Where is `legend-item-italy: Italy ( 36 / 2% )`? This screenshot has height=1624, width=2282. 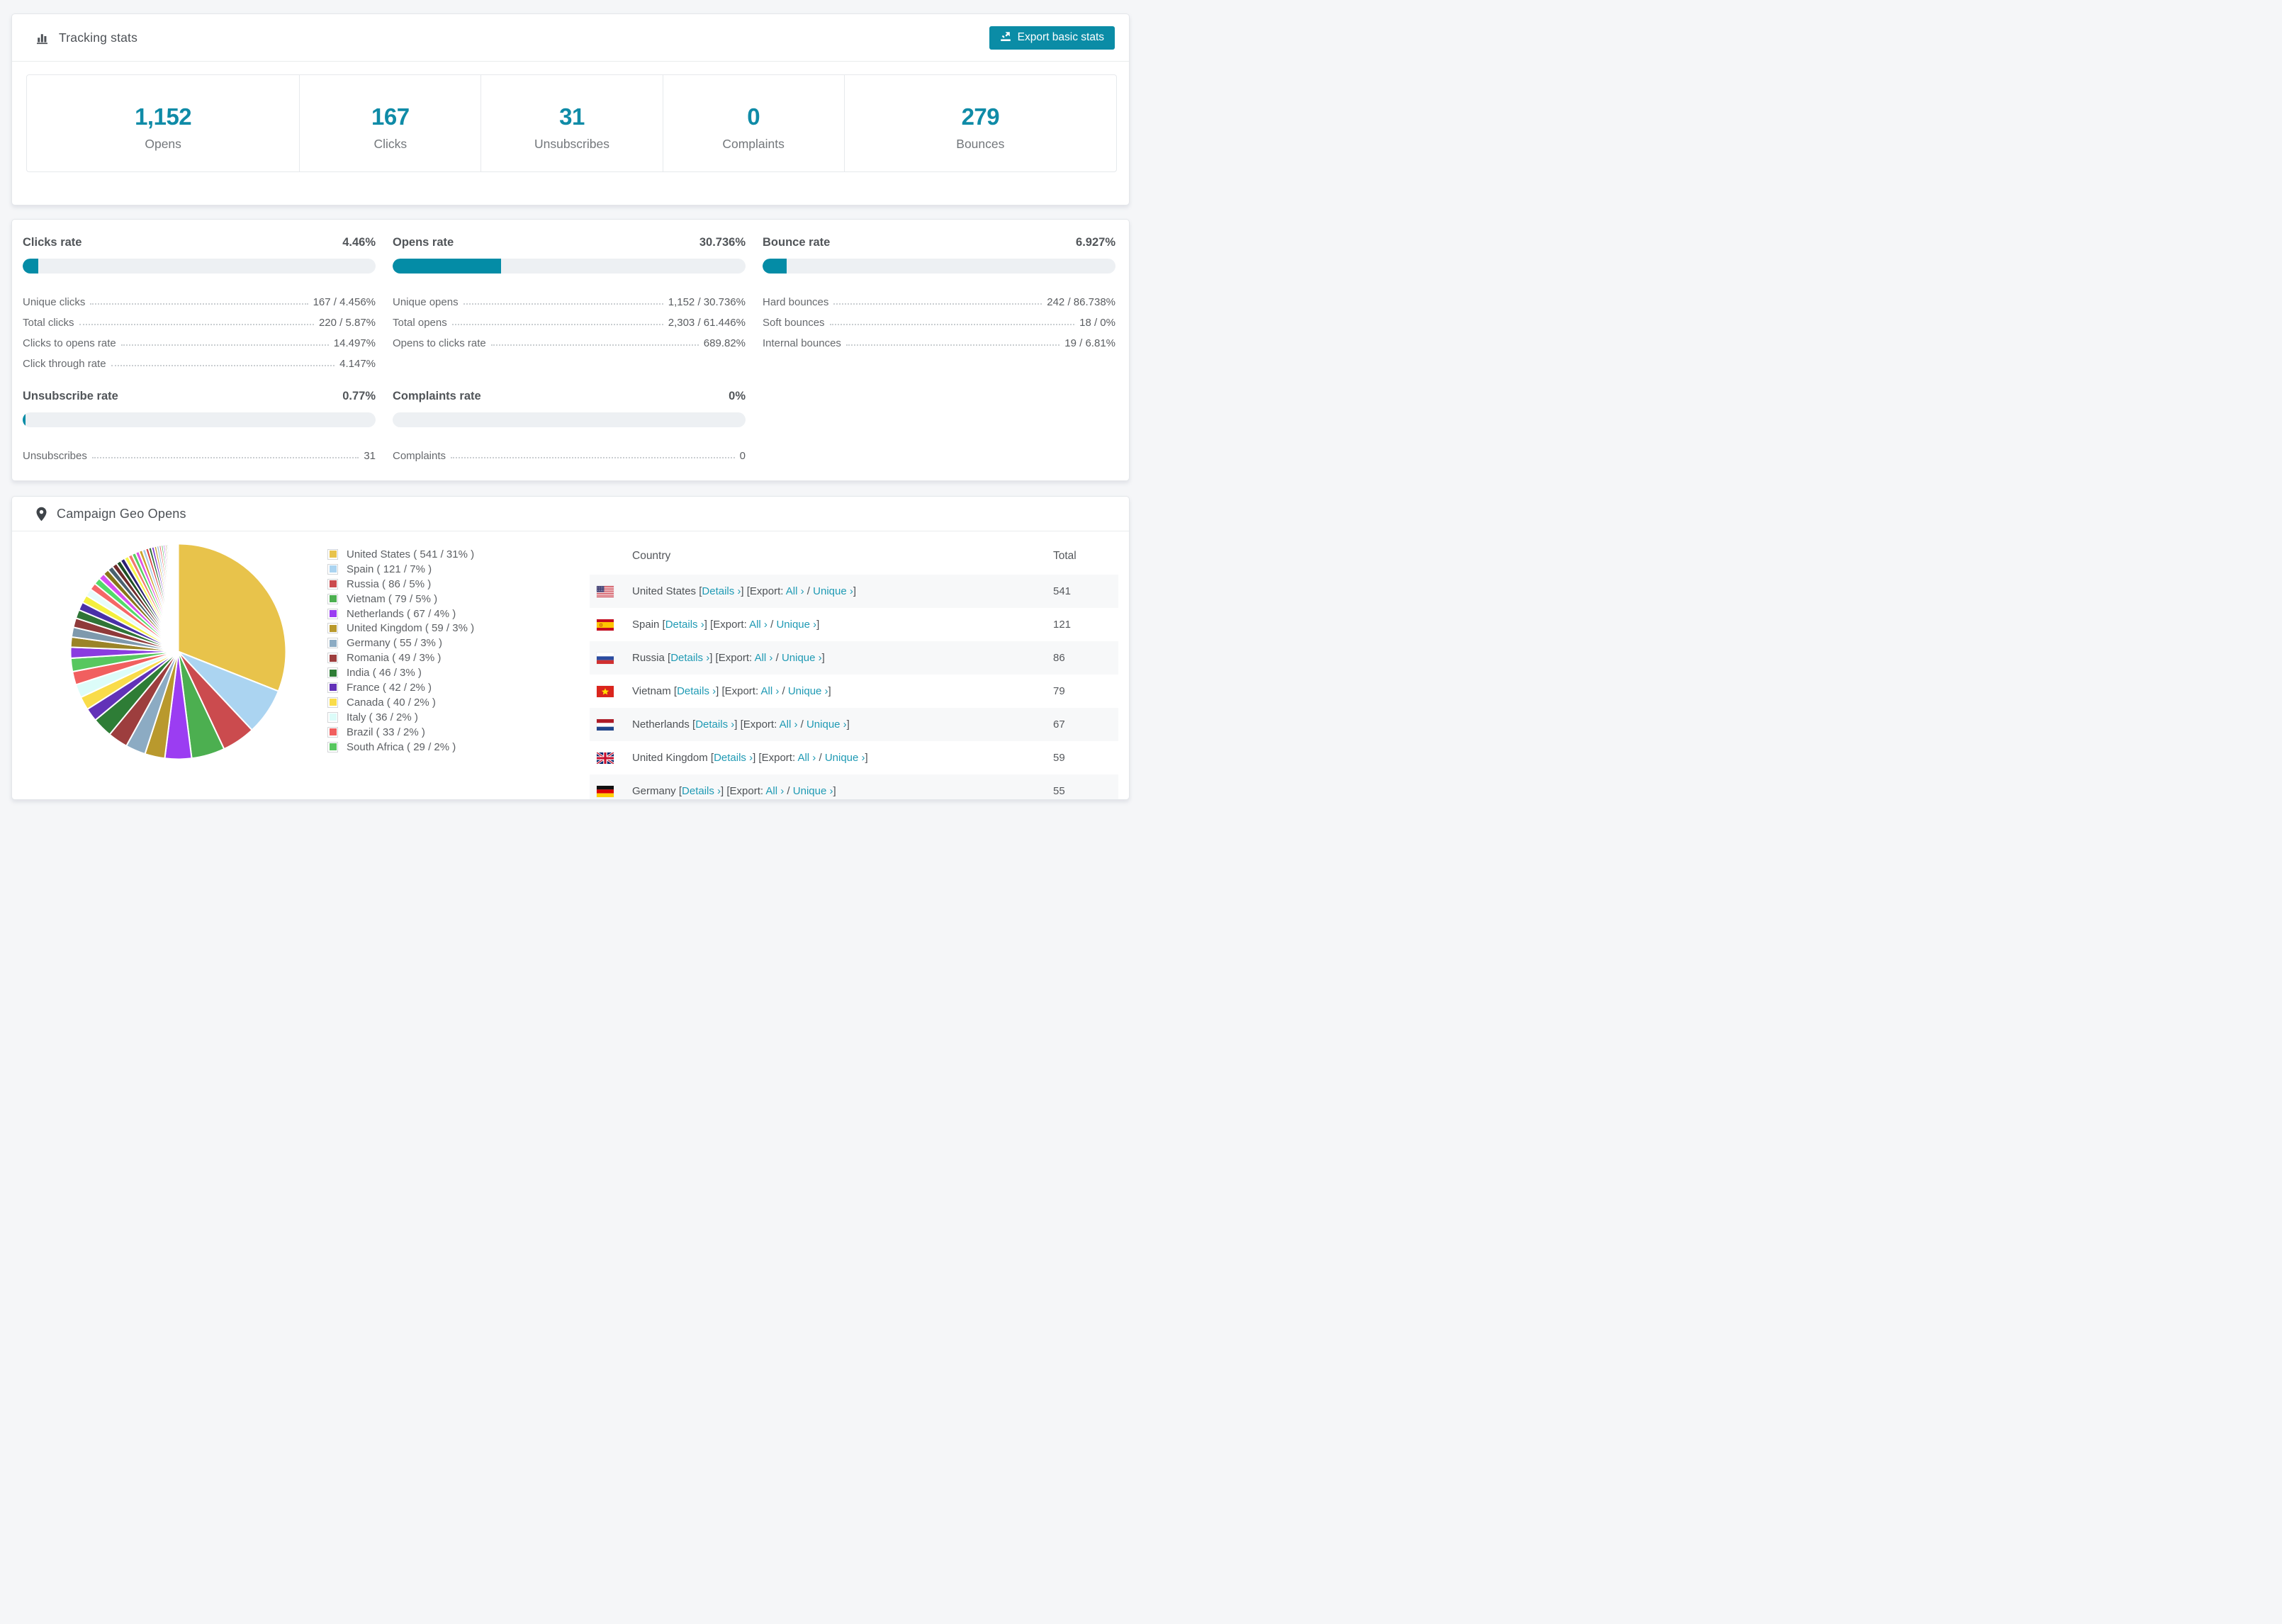 legend-item-italy: Italy ( 36 / 2% ) is located at coordinates (400, 718).